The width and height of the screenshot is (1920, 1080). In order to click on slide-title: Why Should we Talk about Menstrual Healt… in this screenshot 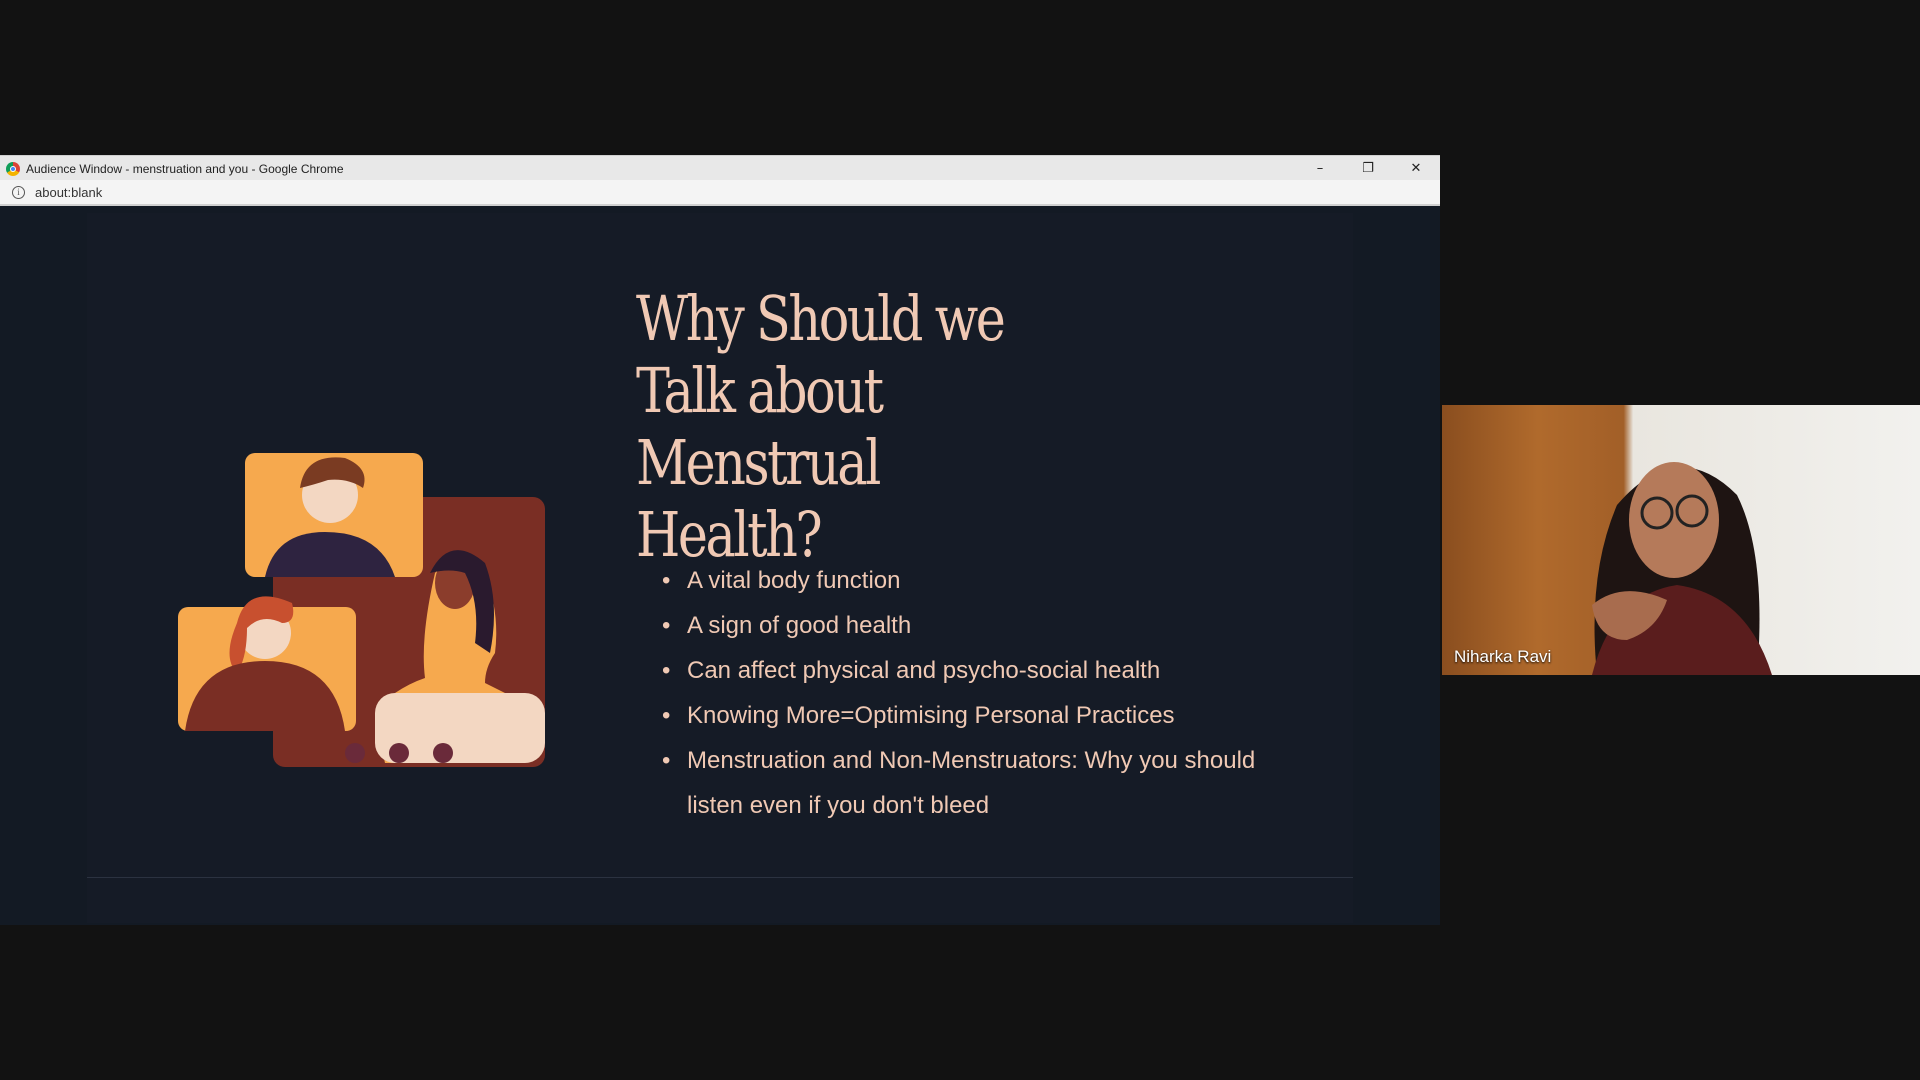, I will do `click(821, 426)`.